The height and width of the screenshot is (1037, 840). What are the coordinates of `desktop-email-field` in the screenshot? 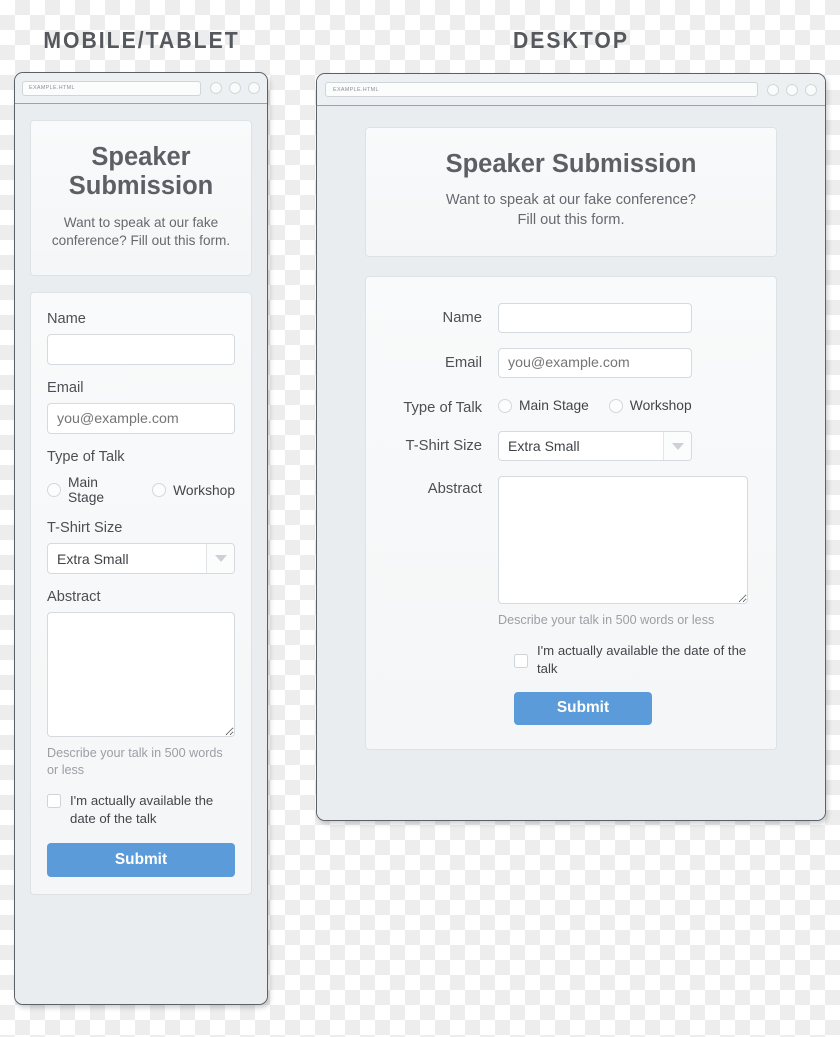 It's located at (623, 363).